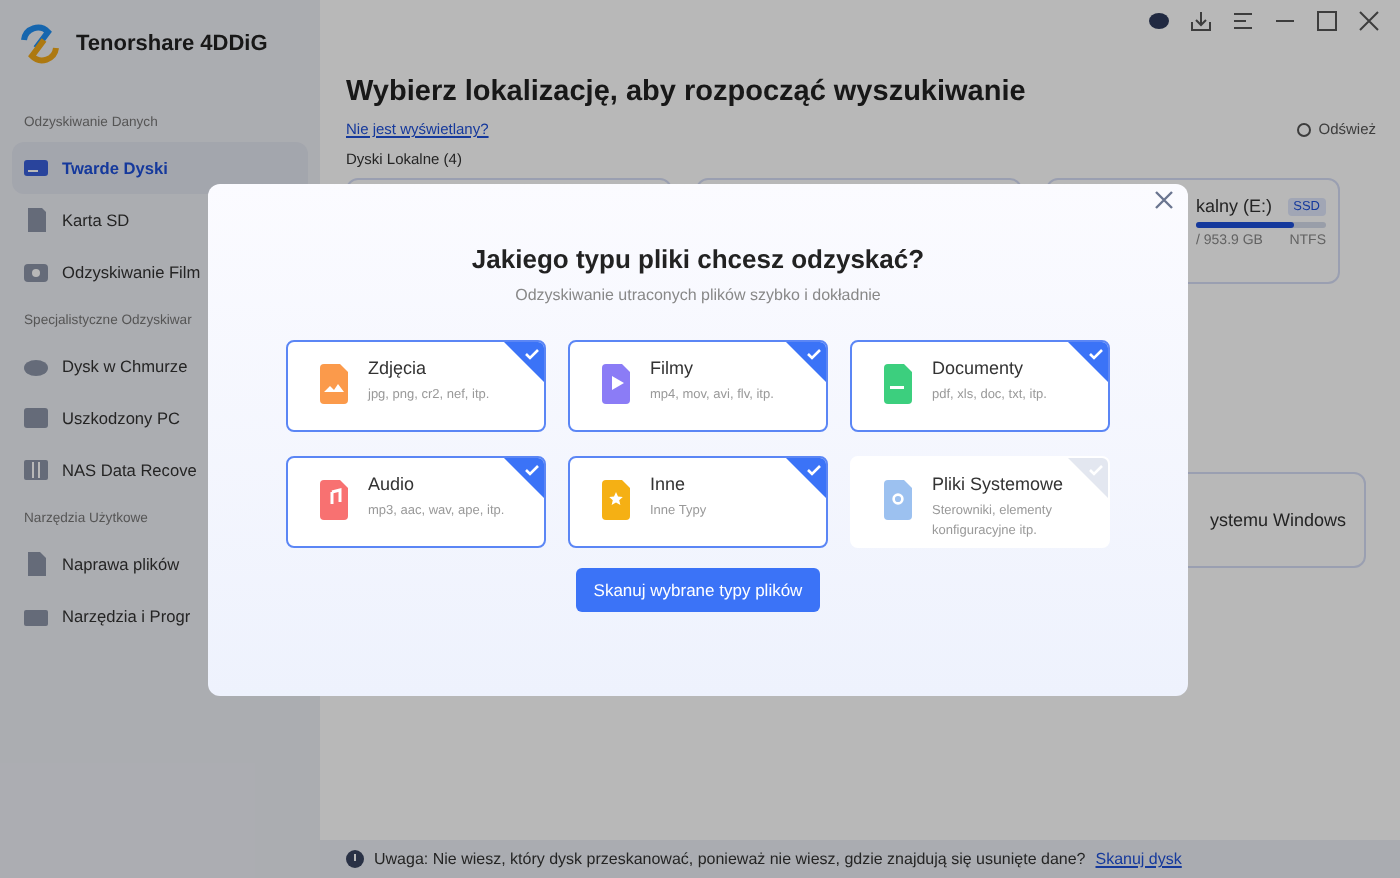 This screenshot has height=878, width=1400. I want to click on pc-icon, so click(36, 418).